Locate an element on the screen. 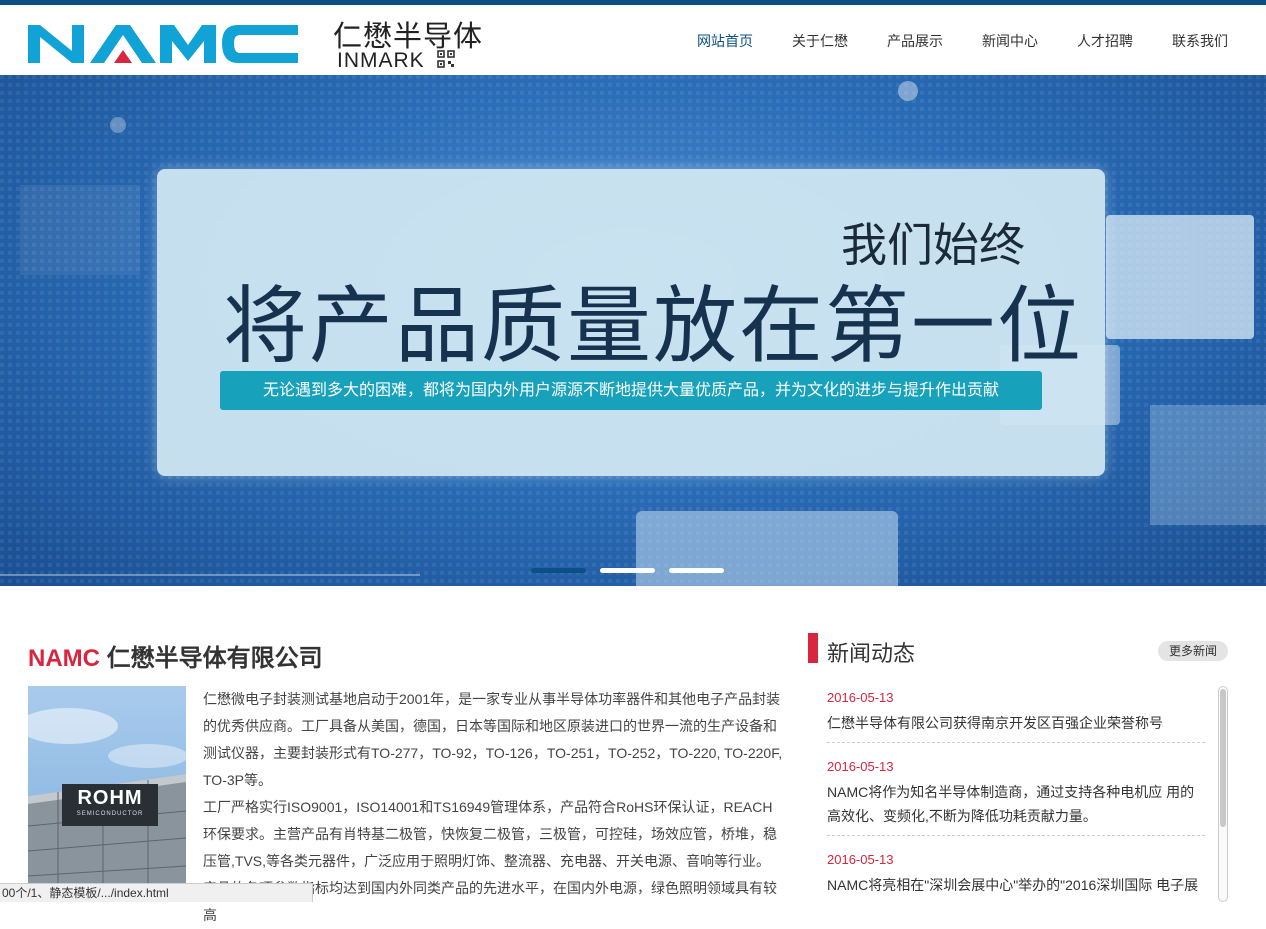 This screenshot has height=929, width=1266. browser-status-bar: 00个/1、静态模板/.../index.html is located at coordinates (156, 892).